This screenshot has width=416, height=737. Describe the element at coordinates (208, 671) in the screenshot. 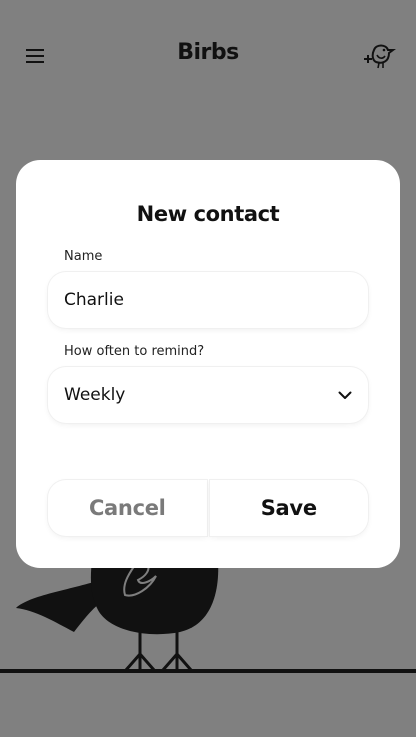

I see `ground-line` at that location.